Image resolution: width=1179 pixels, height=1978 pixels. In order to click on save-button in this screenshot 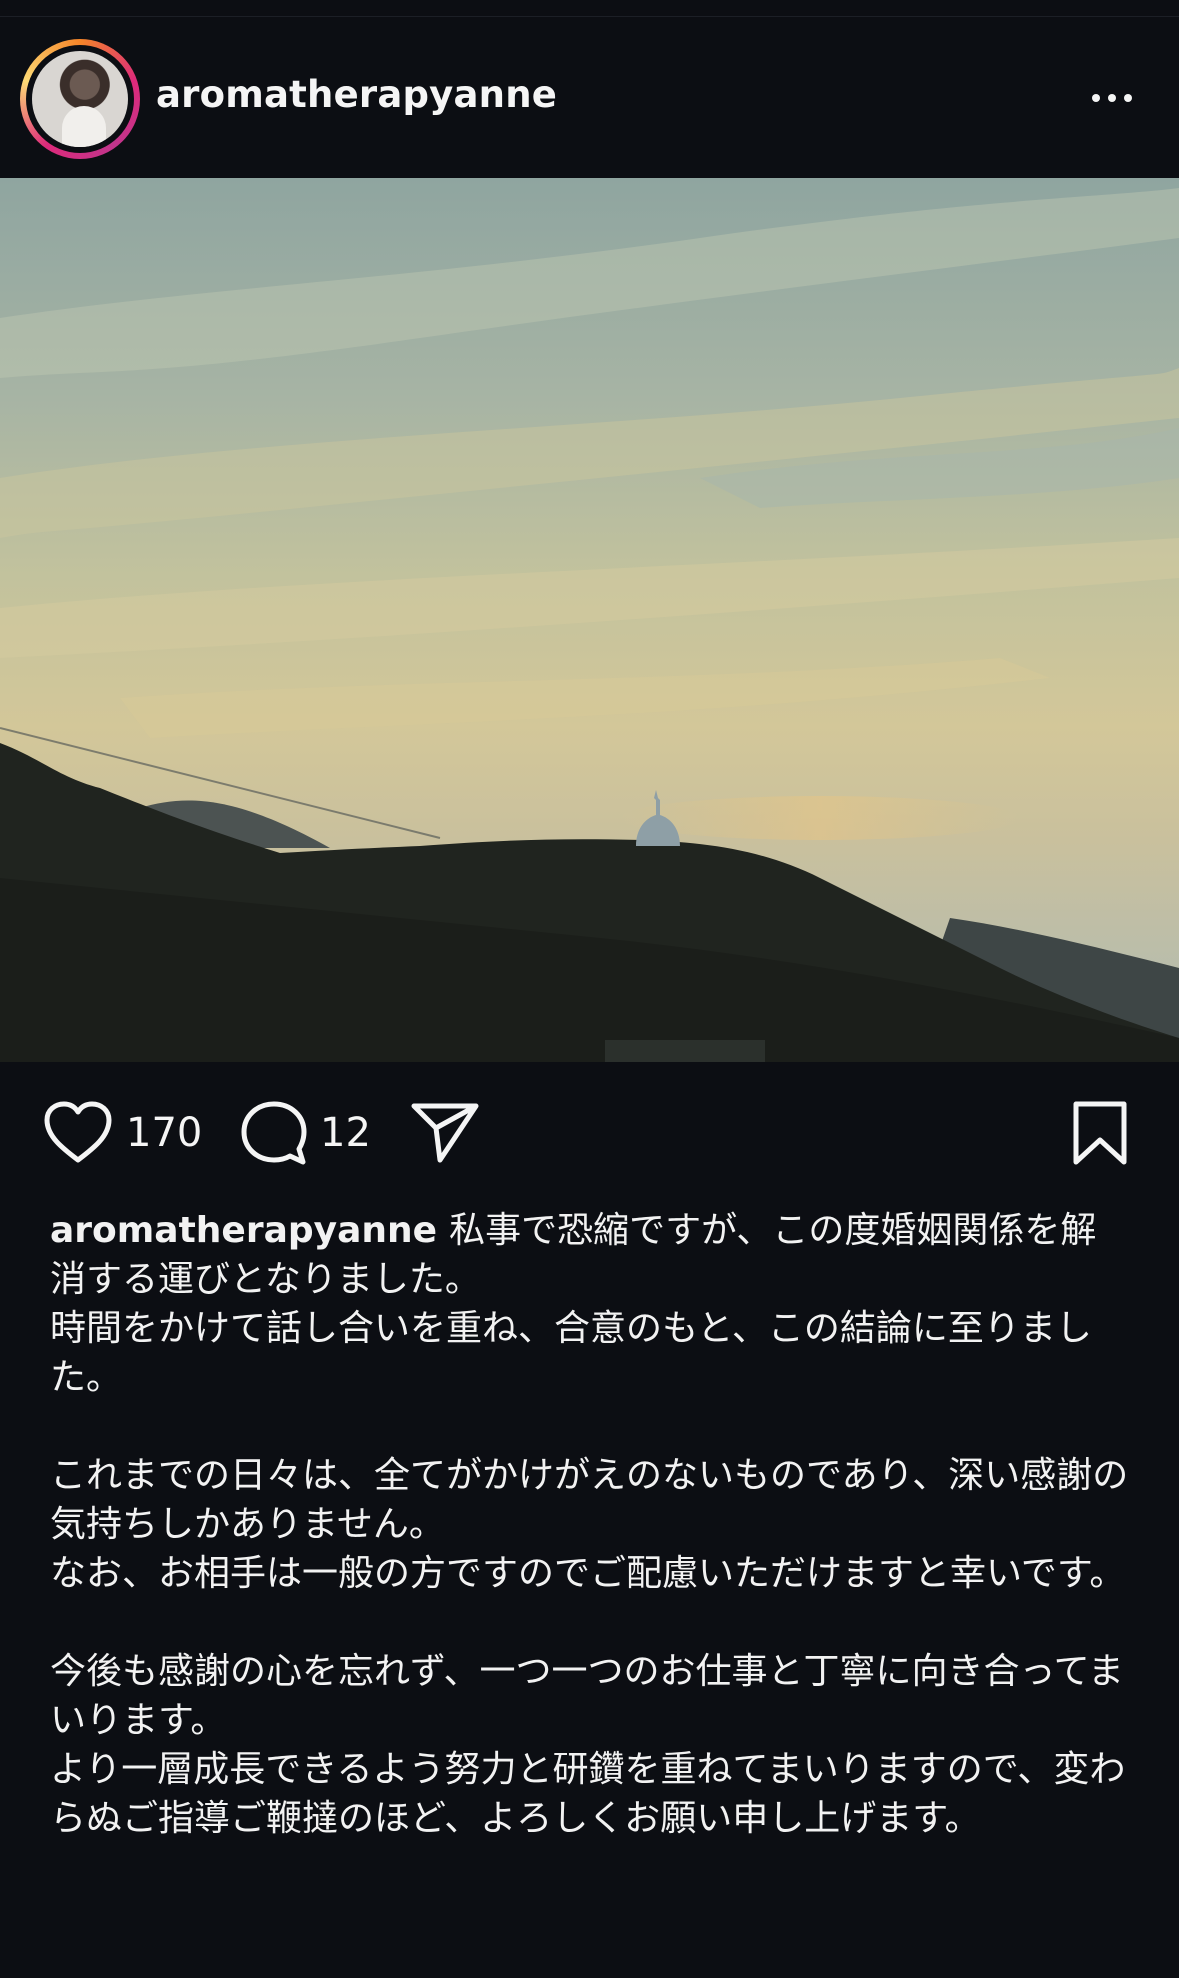, I will do `click(1100, 1133)`.